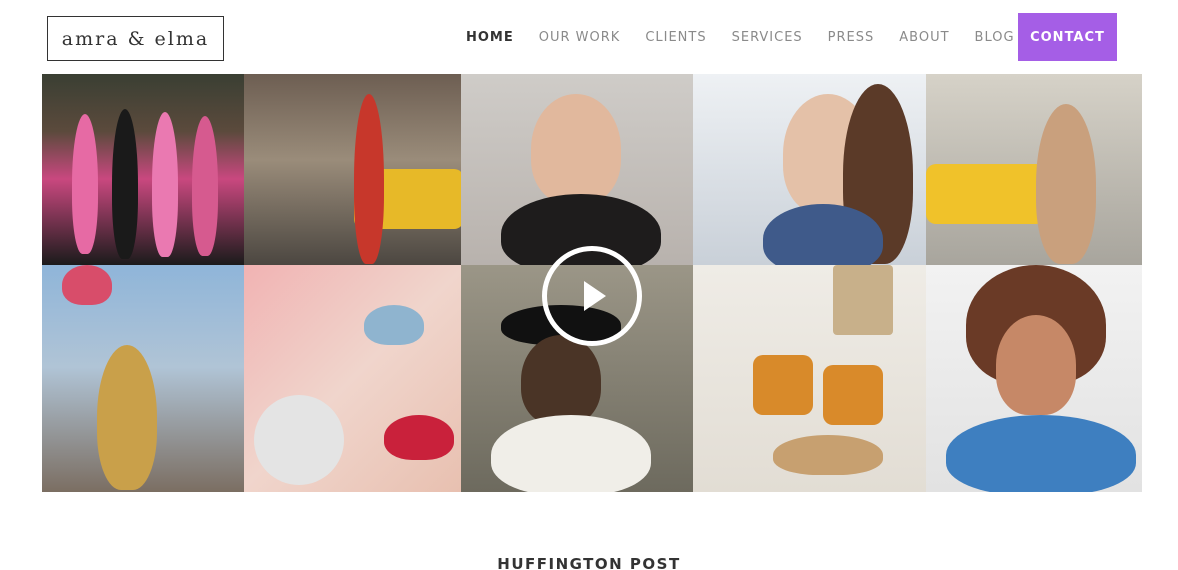 The width and height of the screenshot is (1178, 570). I want to click on photo-woman-yellow-taxi, so click(1034, 169).